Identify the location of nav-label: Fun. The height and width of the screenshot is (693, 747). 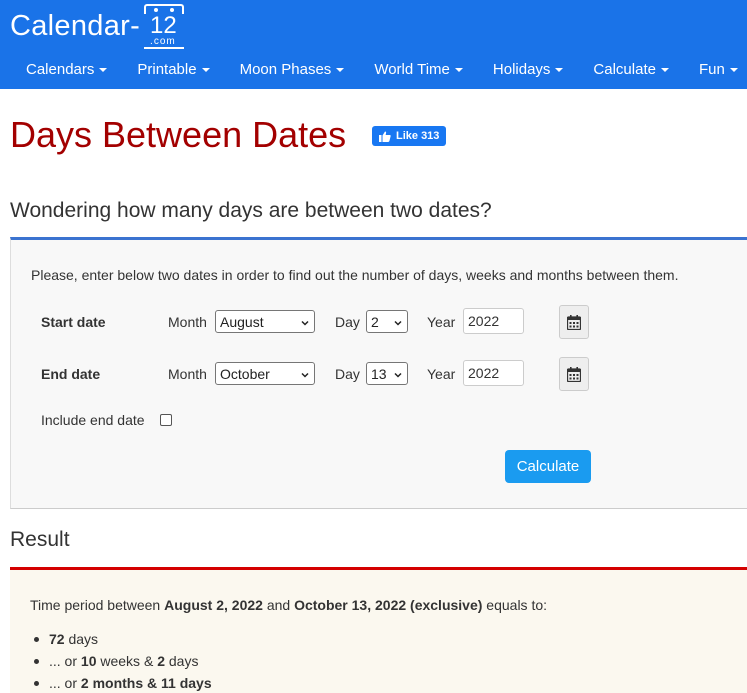
(711, 69).